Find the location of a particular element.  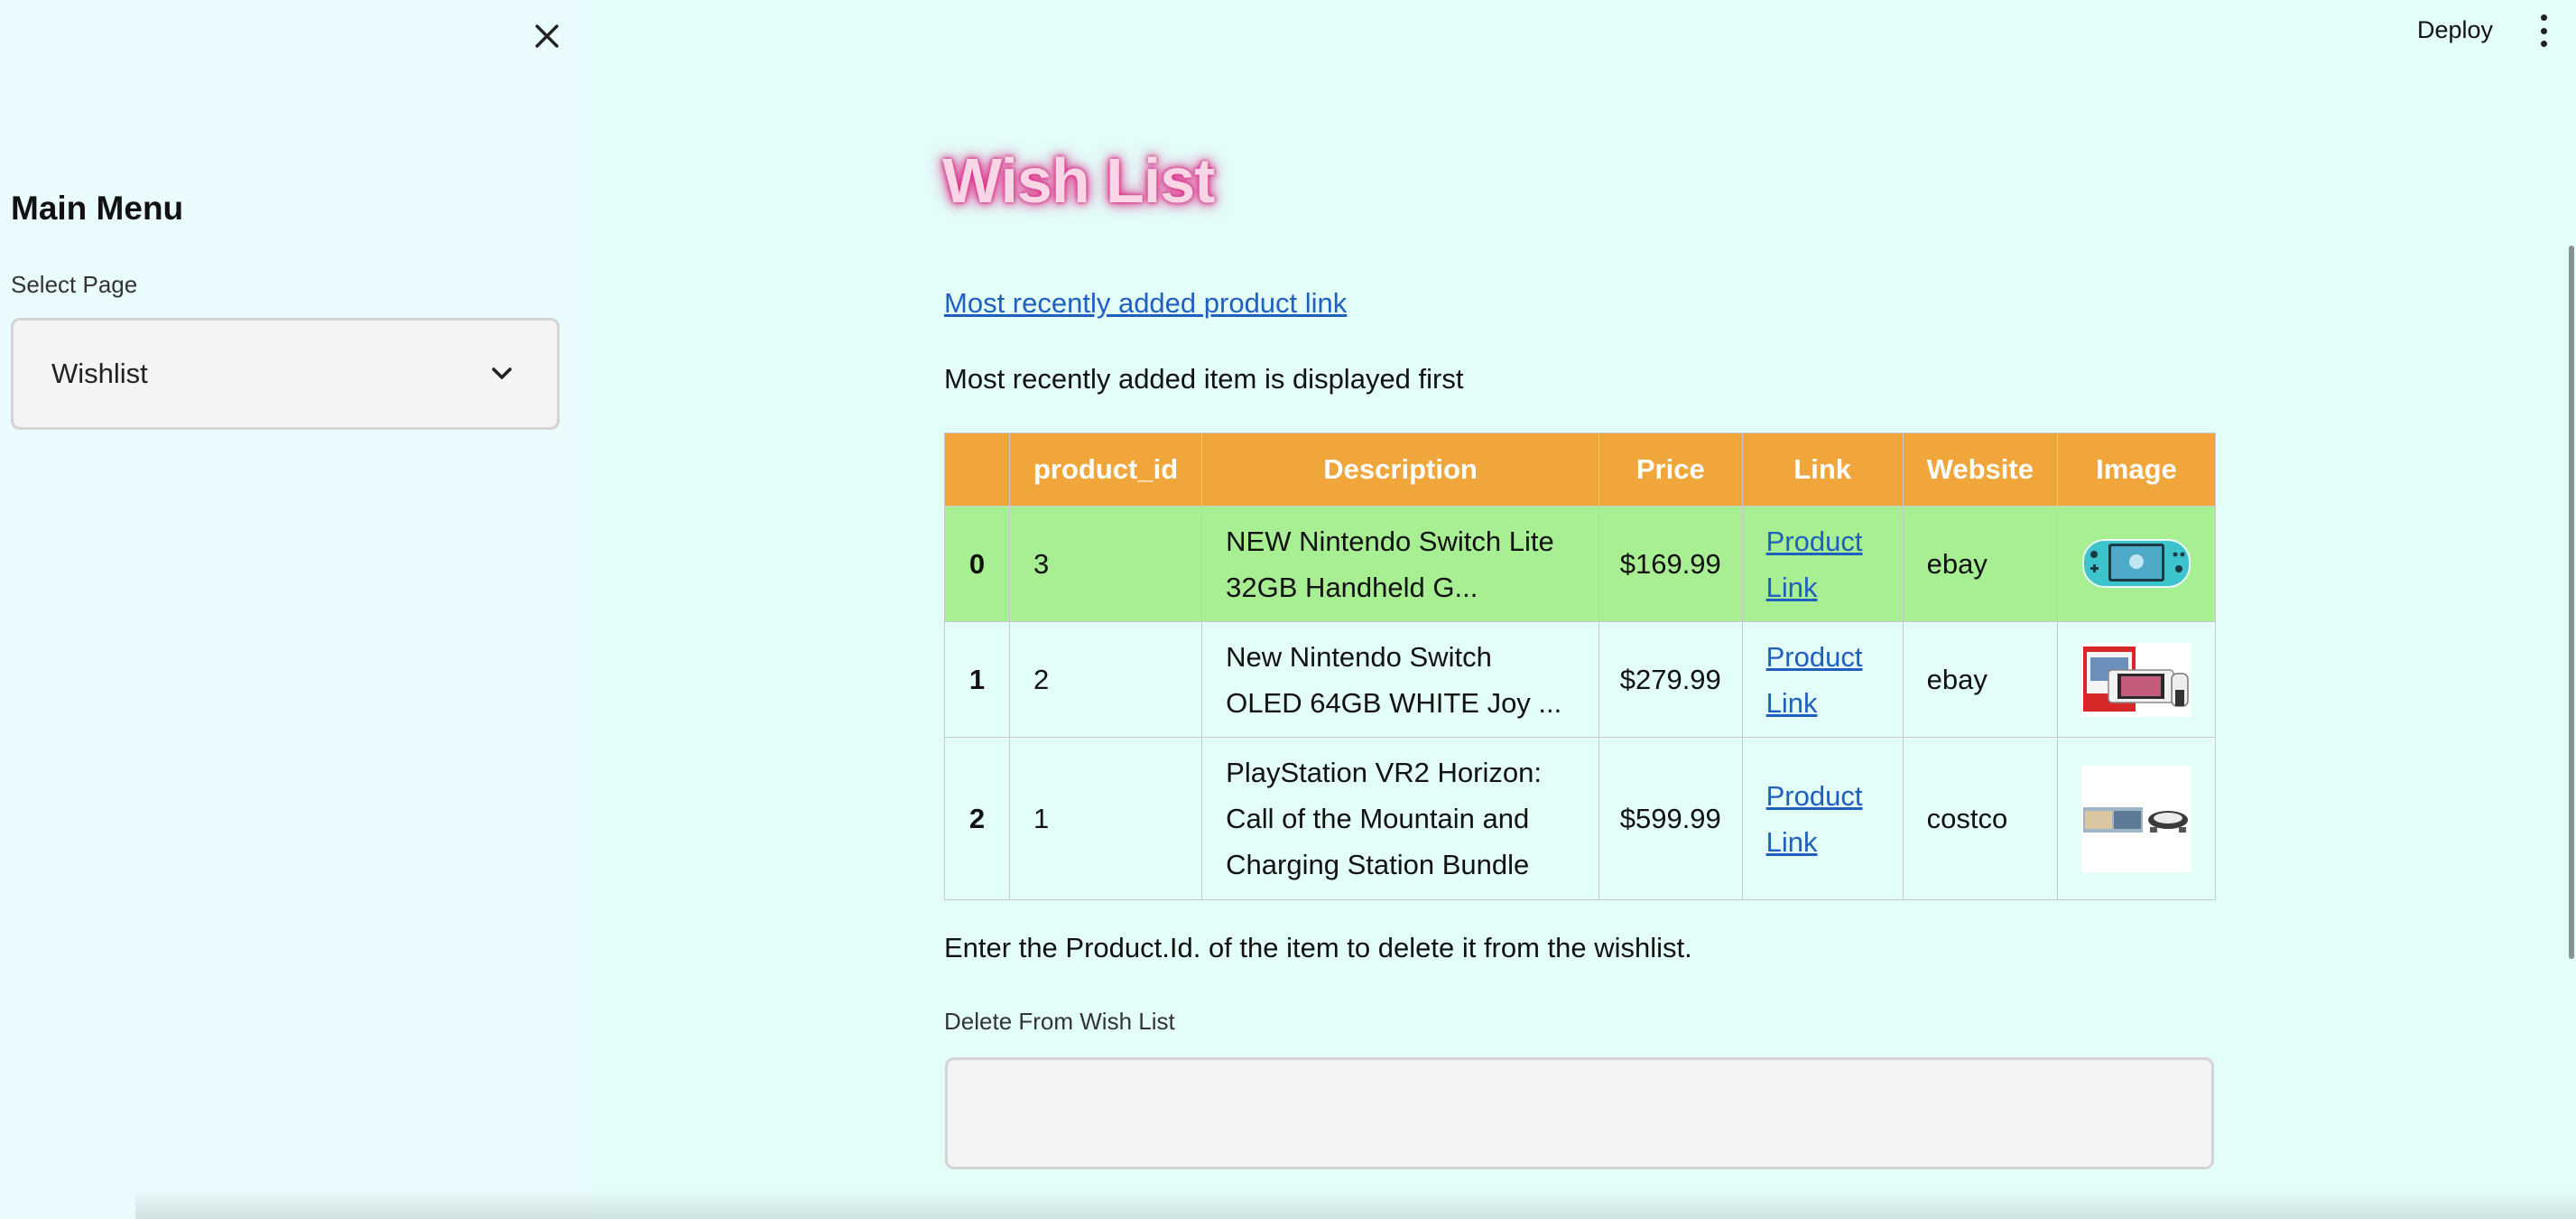

sidebar-title: Main Menu is located at coordinates (98, 208).